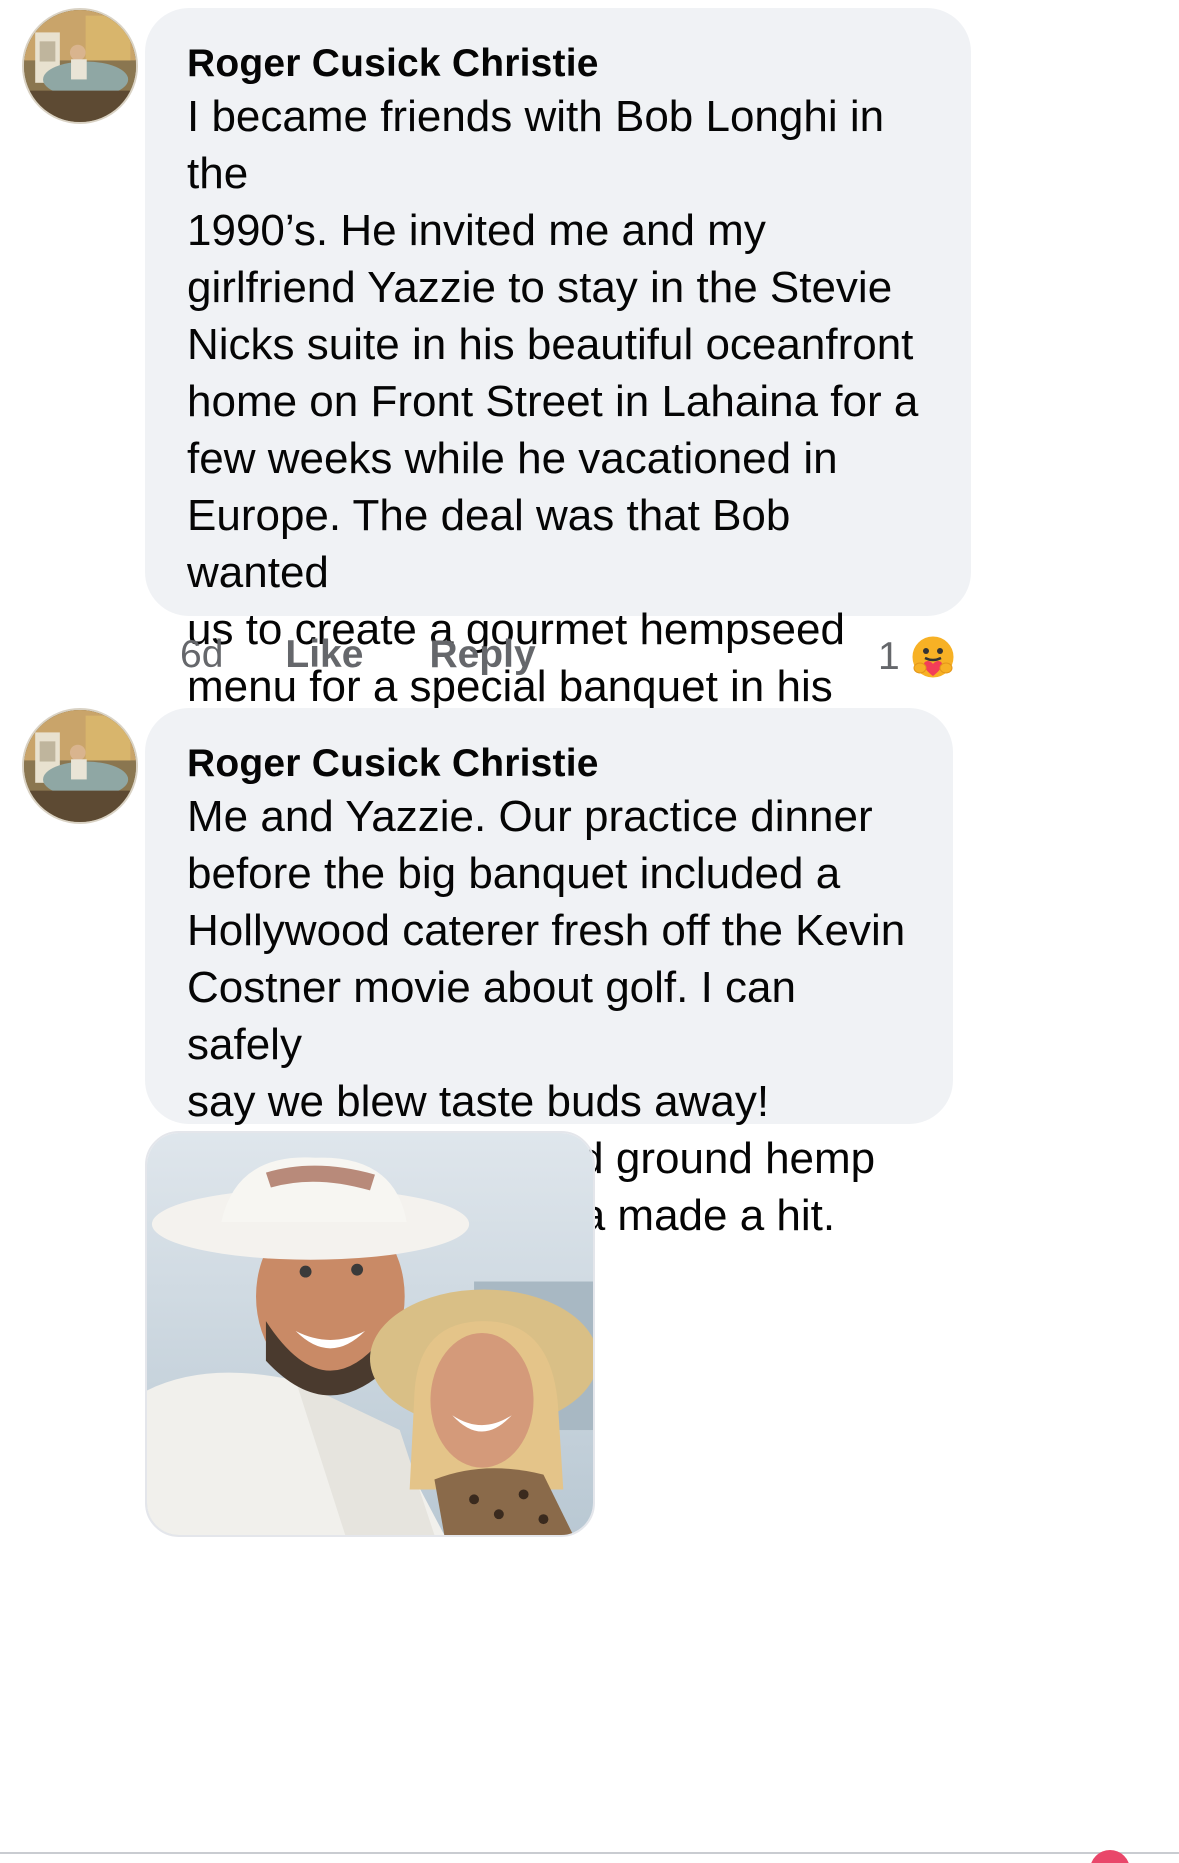  Describe the element at coordinates (589, 1853) in the screenshot. I see `divider` at that location.